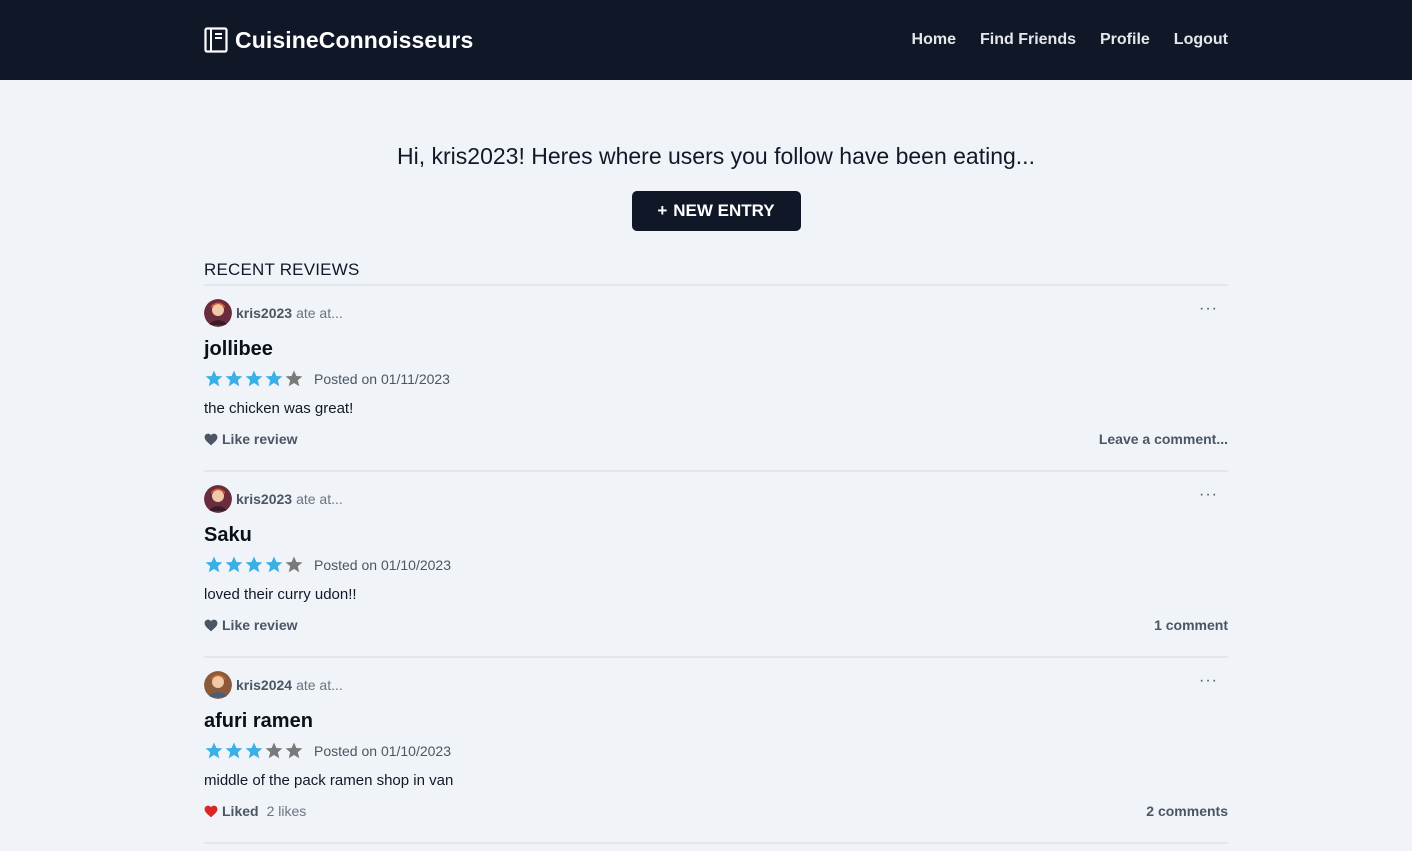 The height and width of the screenshot is (851, 1412). I want to click on review-footer: Liked 2 likes 2 comments, so click(716, 811).